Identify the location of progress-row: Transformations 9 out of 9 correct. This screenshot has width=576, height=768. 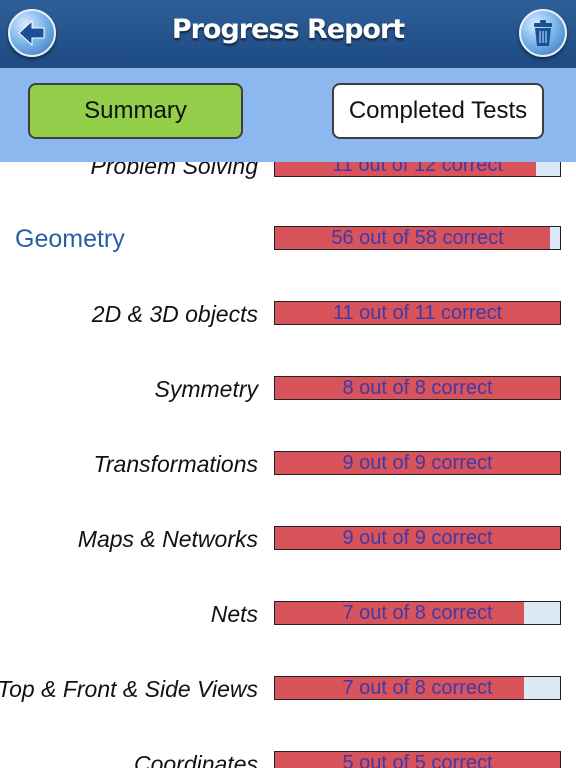
(288, 464).